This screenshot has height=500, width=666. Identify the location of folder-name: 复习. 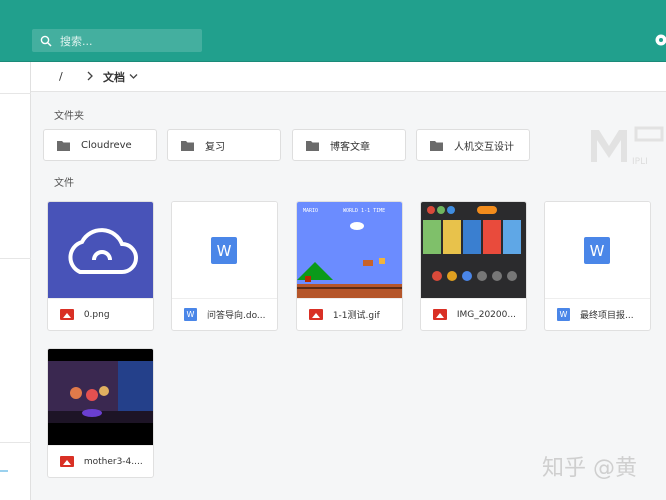
(215, 147).